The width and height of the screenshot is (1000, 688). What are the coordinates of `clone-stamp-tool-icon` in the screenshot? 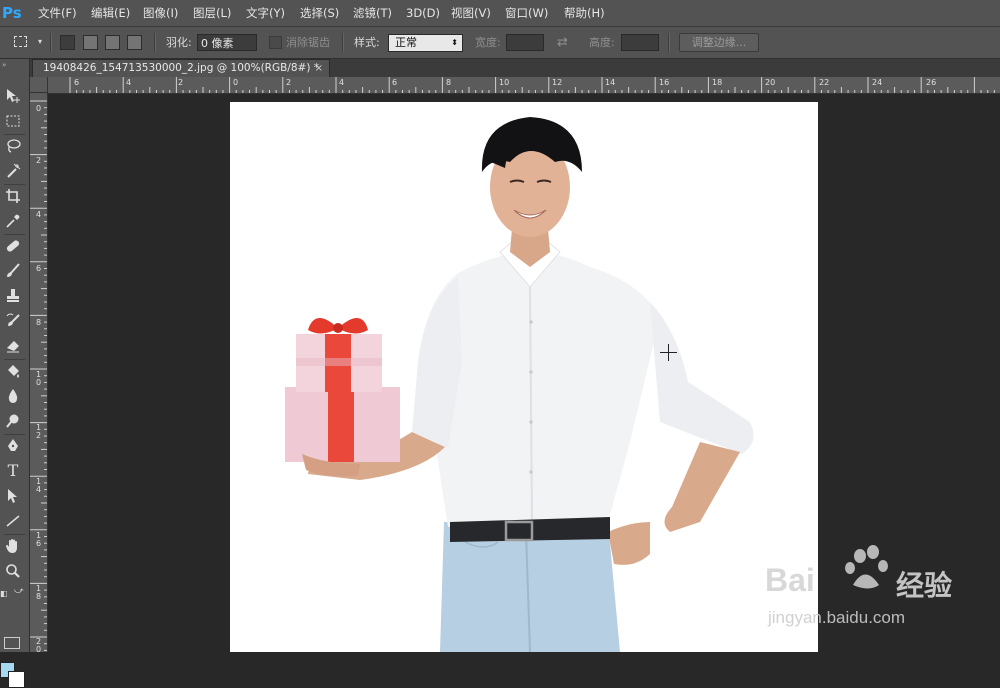 It's located at (13, 296).